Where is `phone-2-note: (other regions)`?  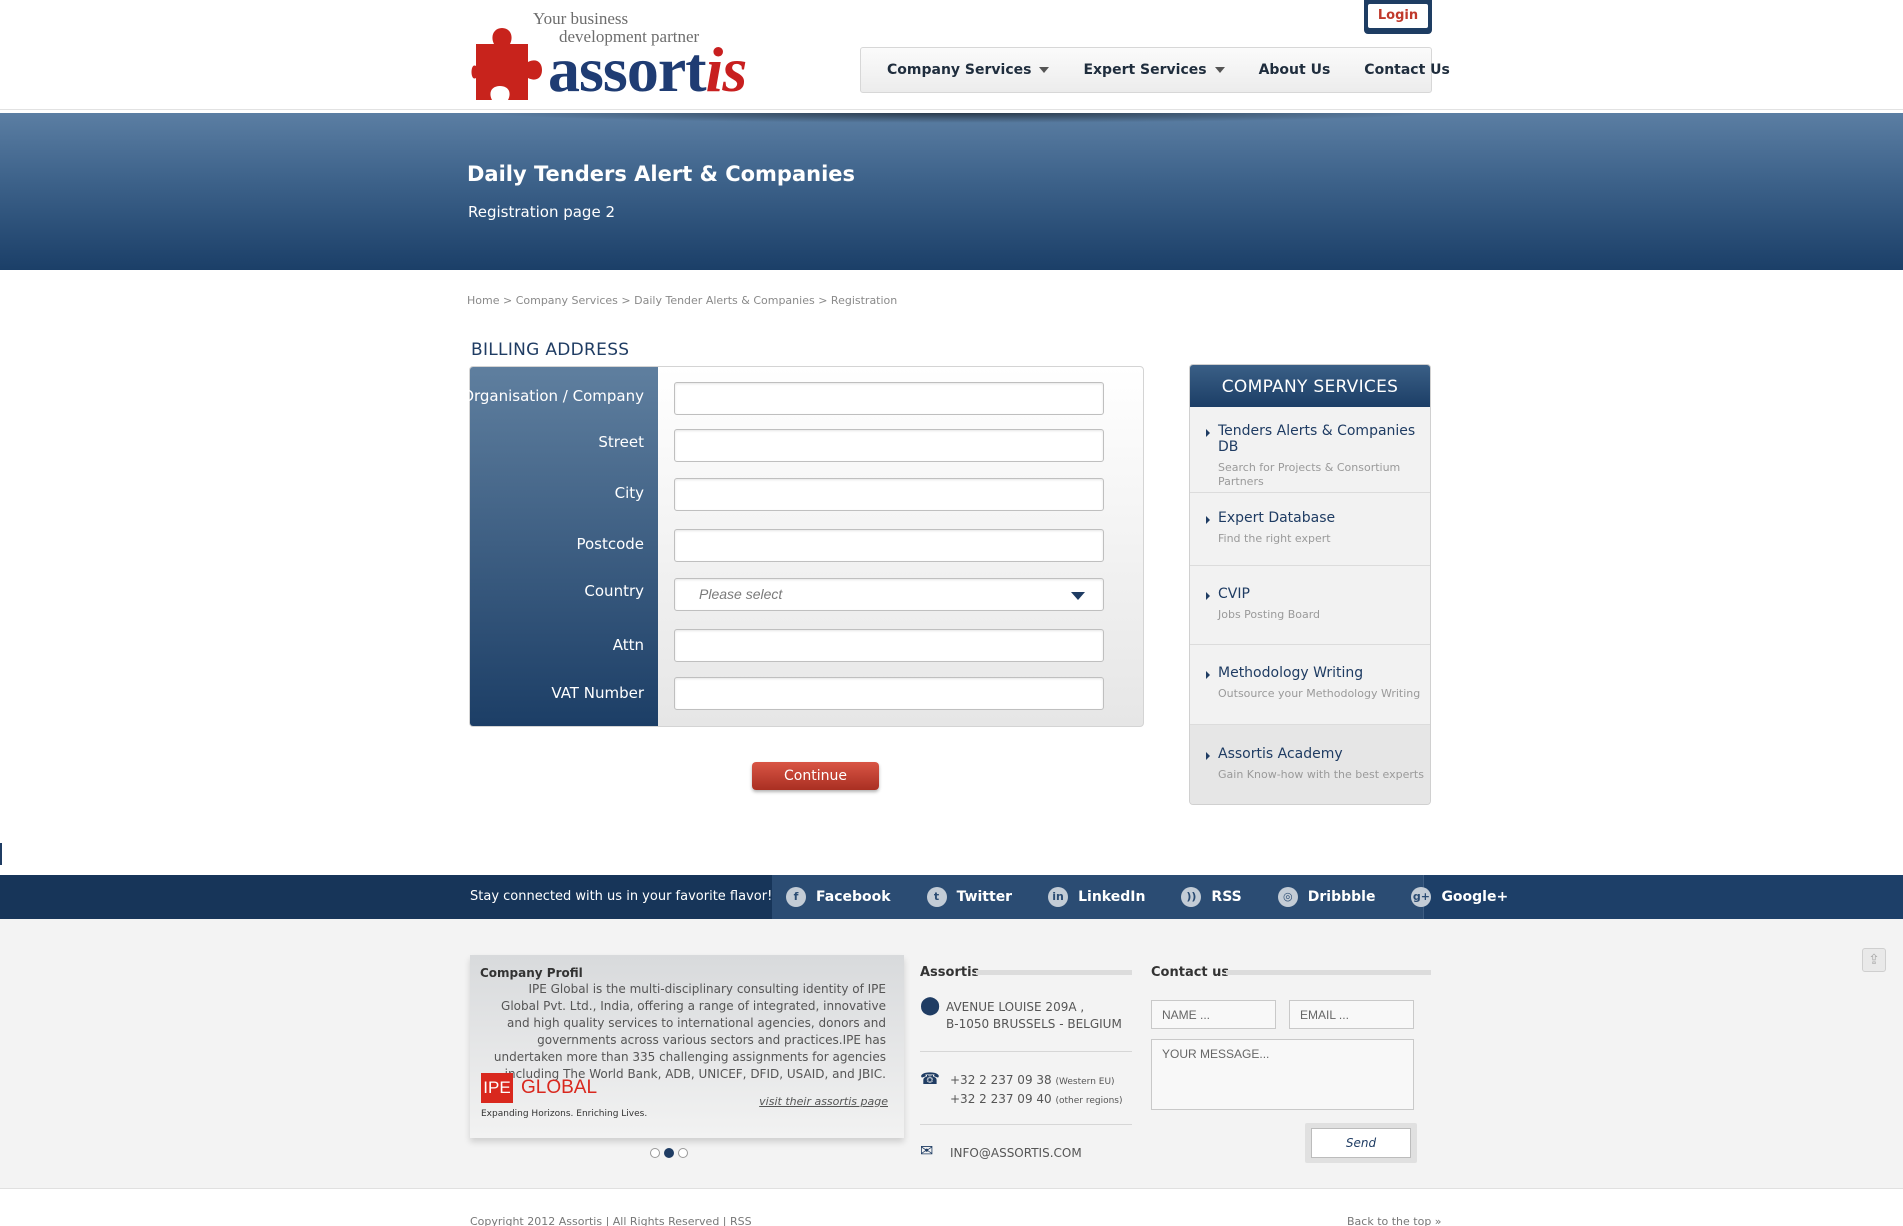
phone-2-note: (other regions) is located at coordinates (1089, 1101).